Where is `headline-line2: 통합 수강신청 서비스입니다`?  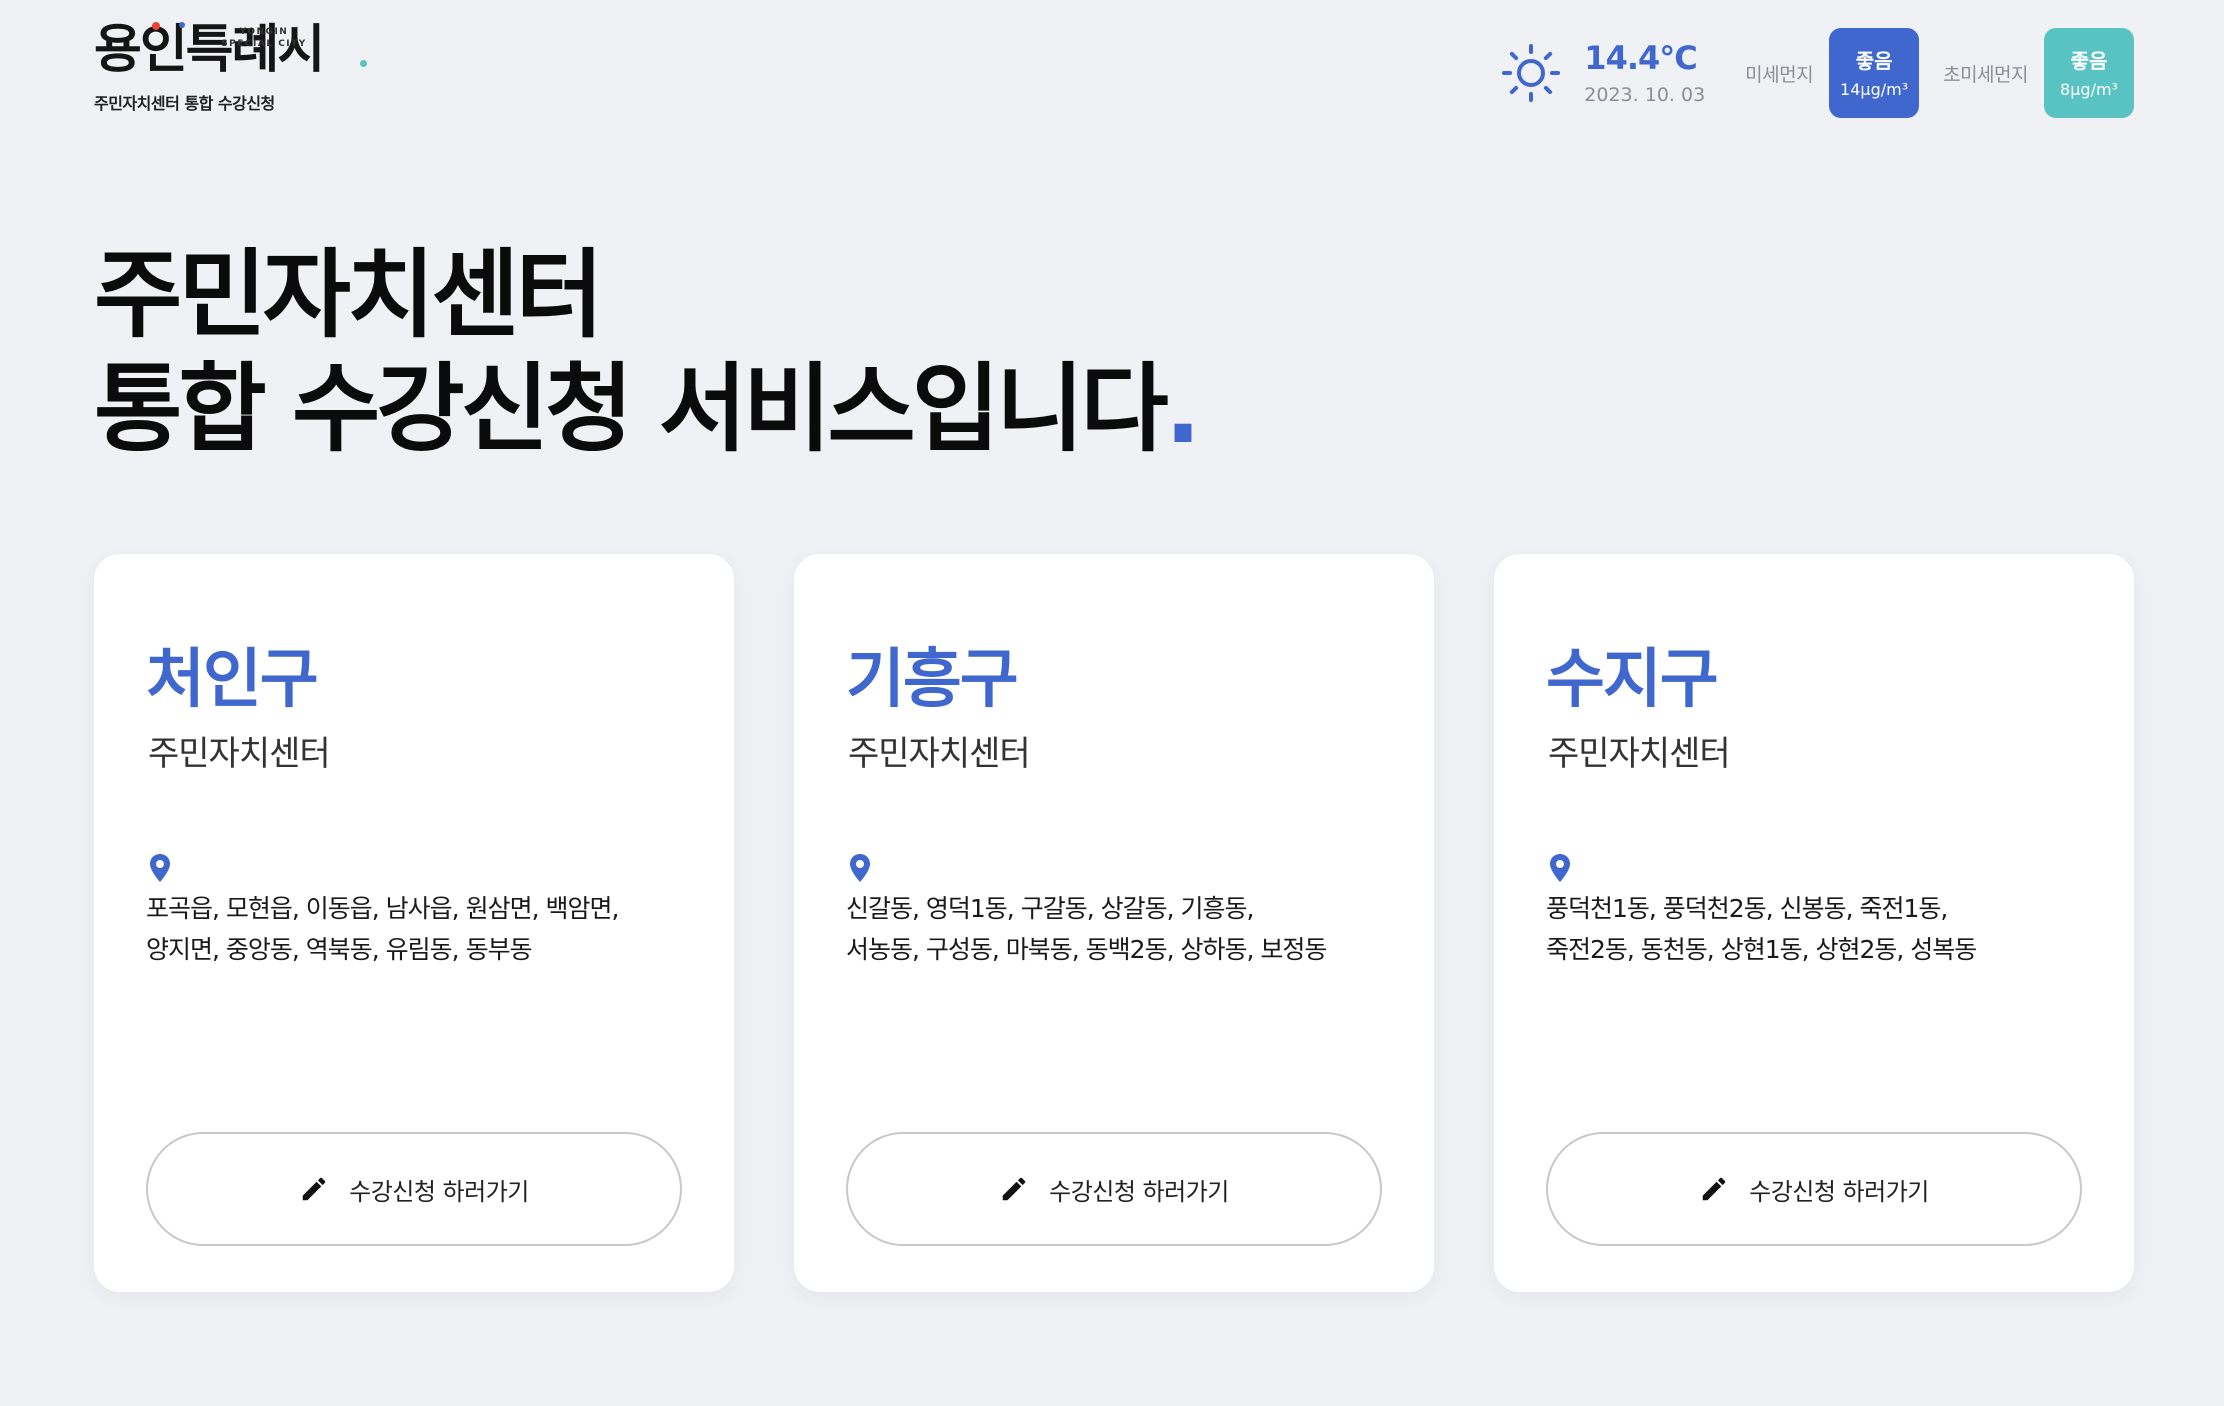
headline-line2: 통합 수강신청 서비스입니다 is located at coordinates (631, 409).